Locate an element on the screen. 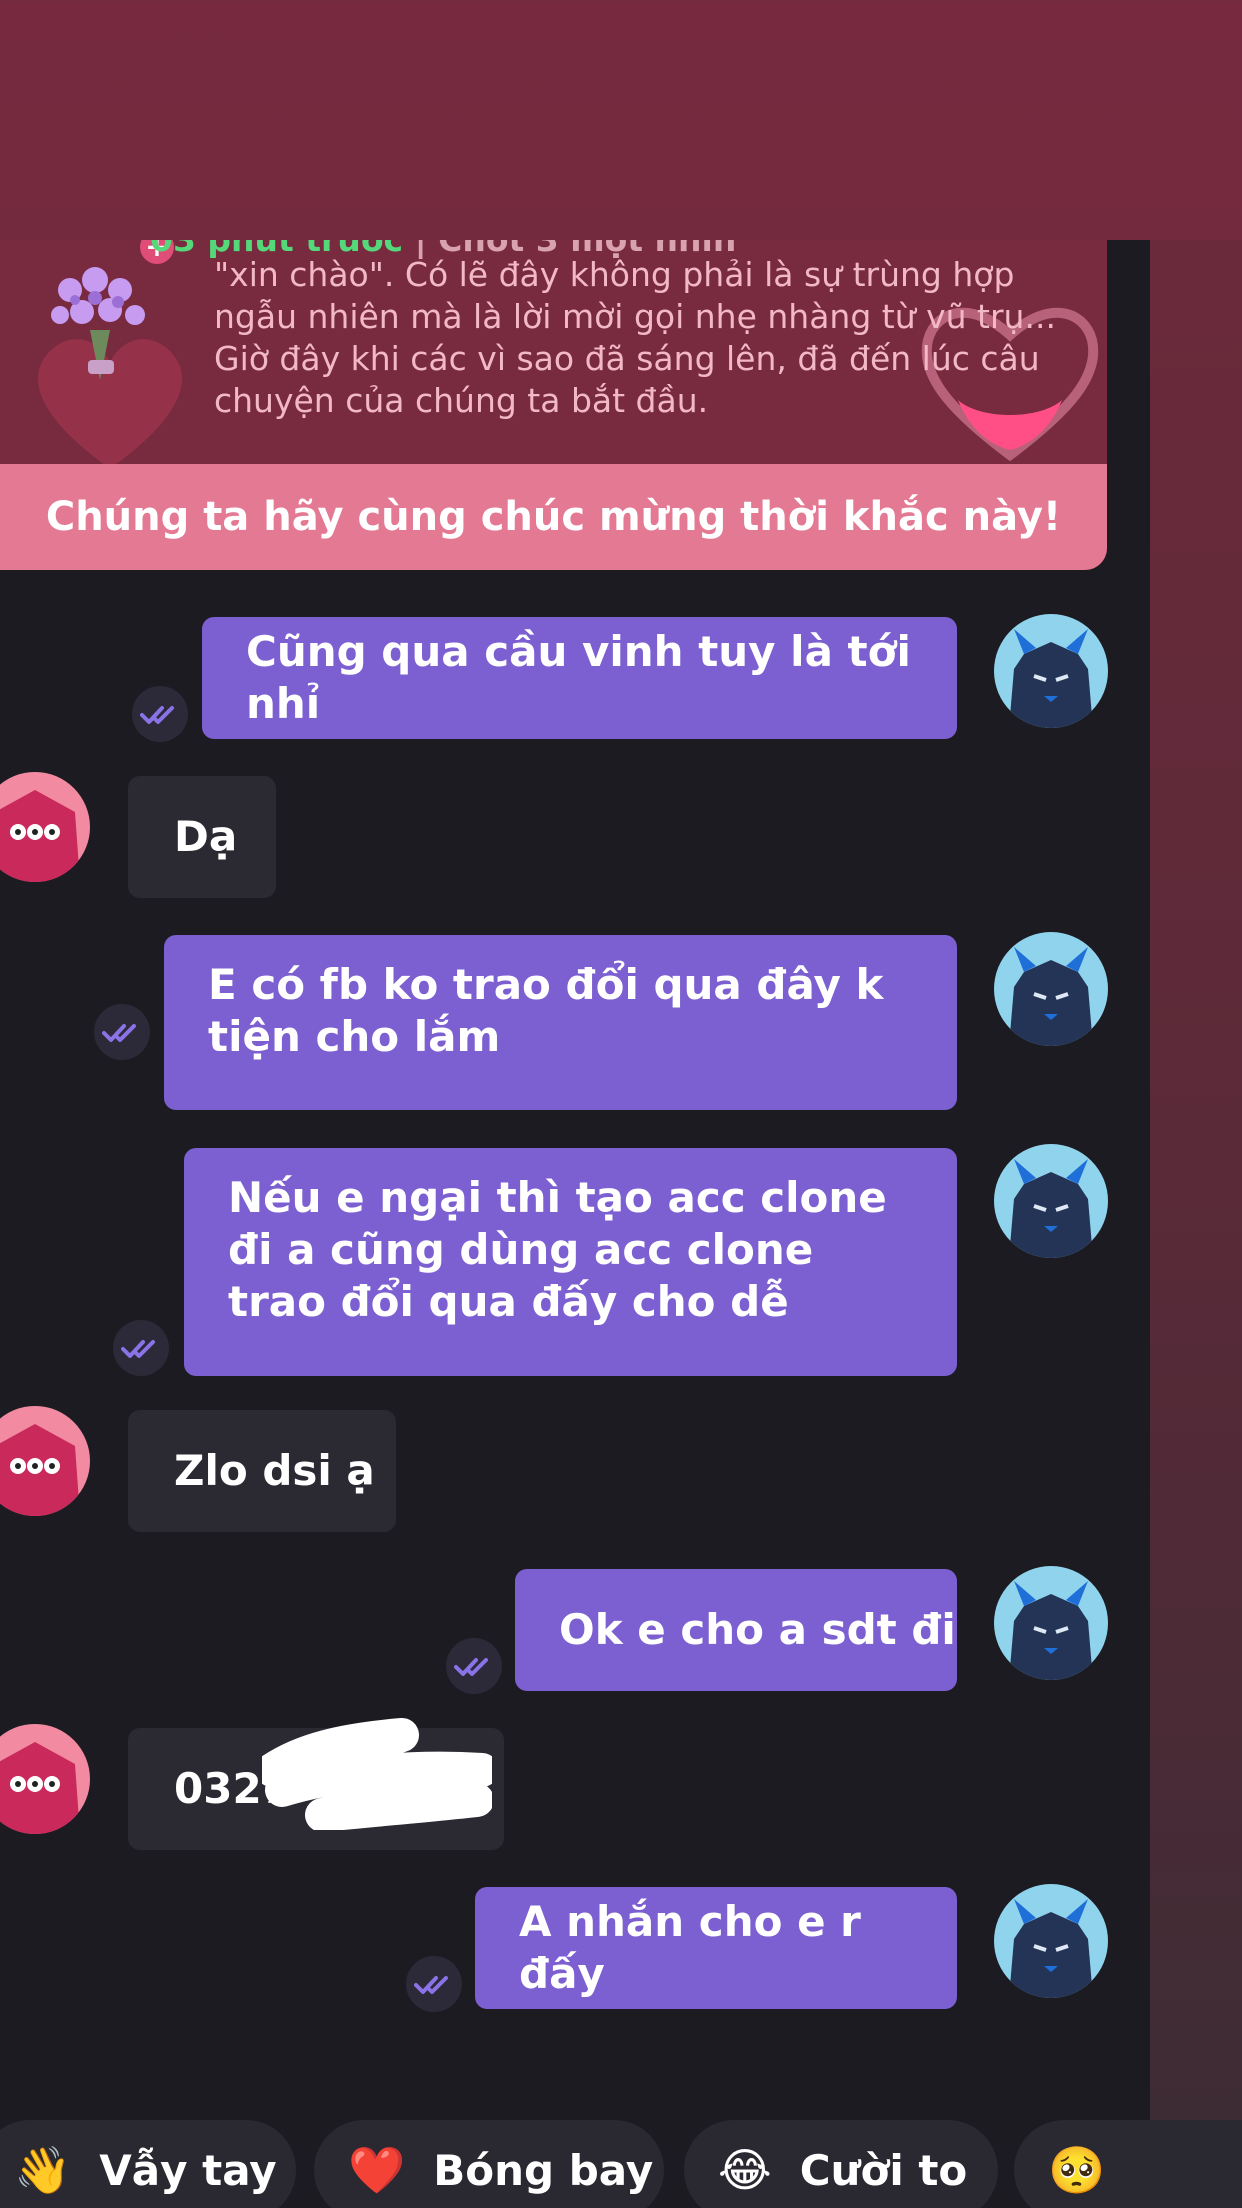  reaction-balloon-button: ❤️ Bóng bay is located at coordinates (489, 2164).